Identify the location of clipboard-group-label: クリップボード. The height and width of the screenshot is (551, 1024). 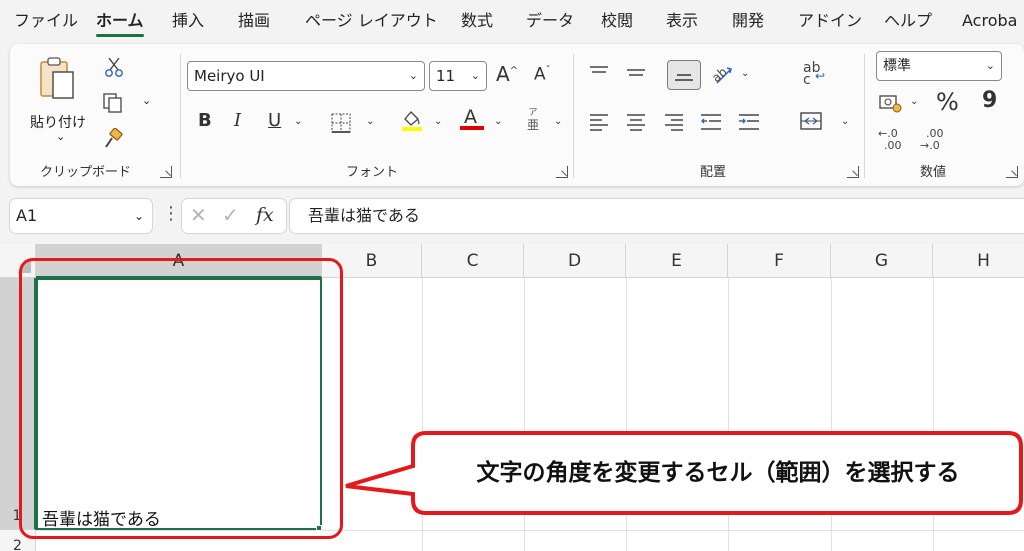
(86, 172).